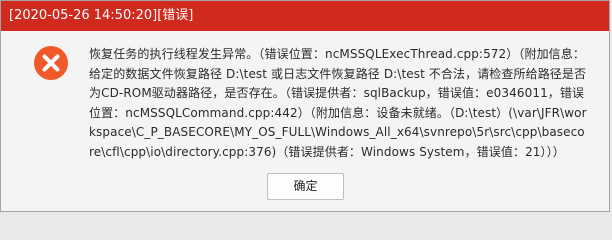 Image resolution: width=612 pixels, height=240 pixels. I want to click on dialog-titlebar: [2020-05-26 14:50:20][错误], so click(305, 16).